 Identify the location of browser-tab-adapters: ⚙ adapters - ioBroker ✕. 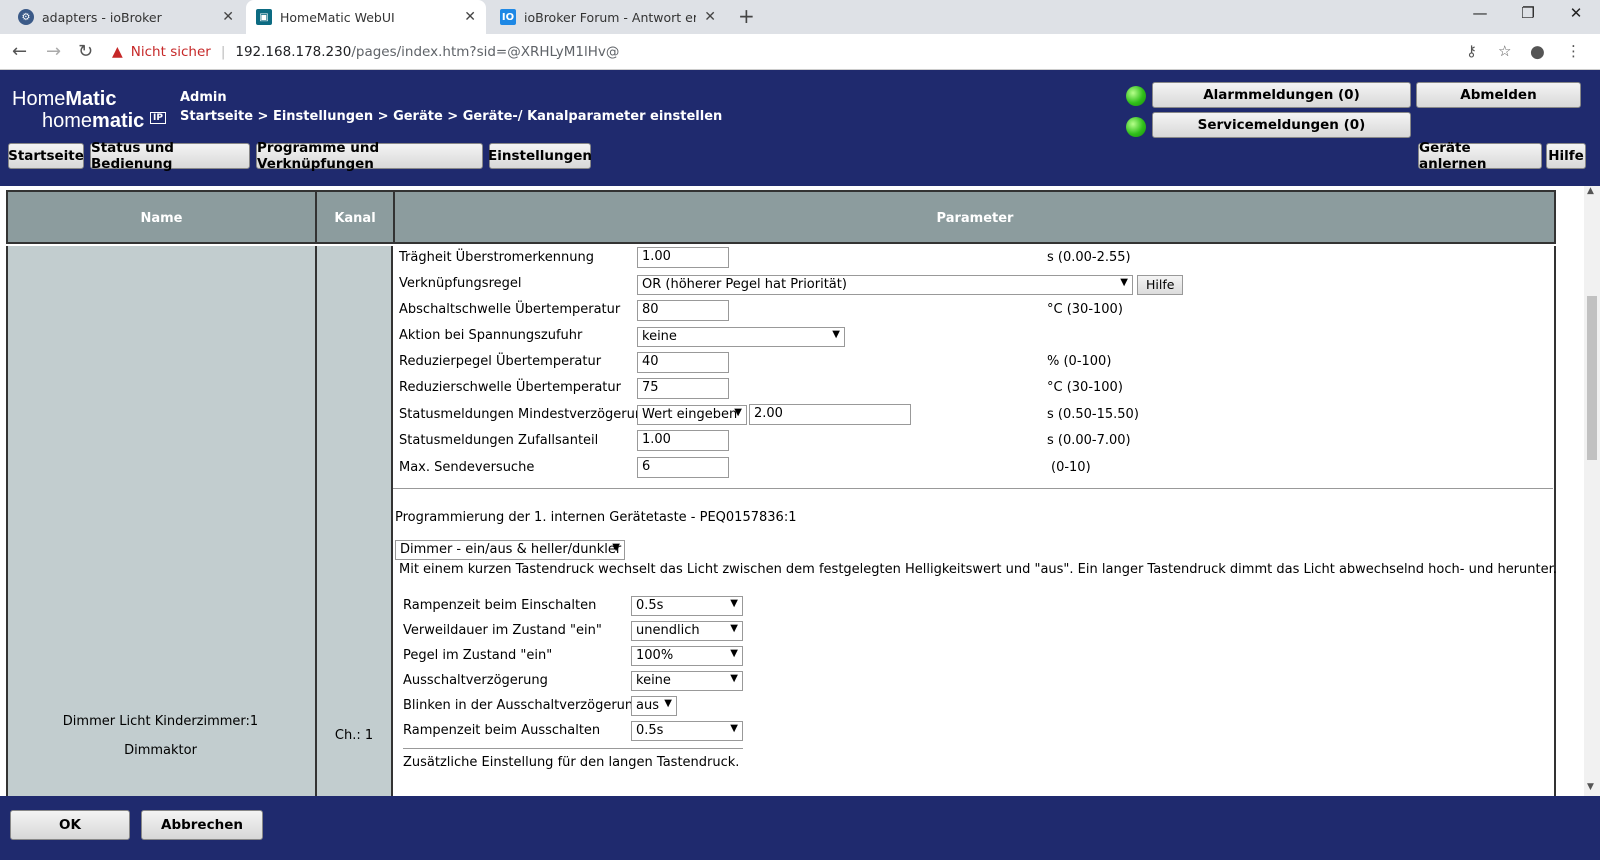
(126, 17).